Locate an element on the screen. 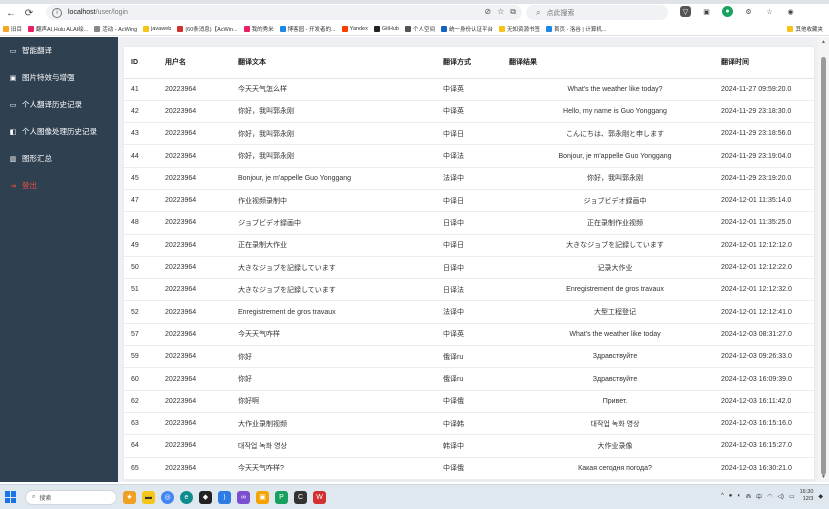 The width and height of the screenshot is (829, 509). wifi-icon: ◠ is located at coordinates (769, 496).